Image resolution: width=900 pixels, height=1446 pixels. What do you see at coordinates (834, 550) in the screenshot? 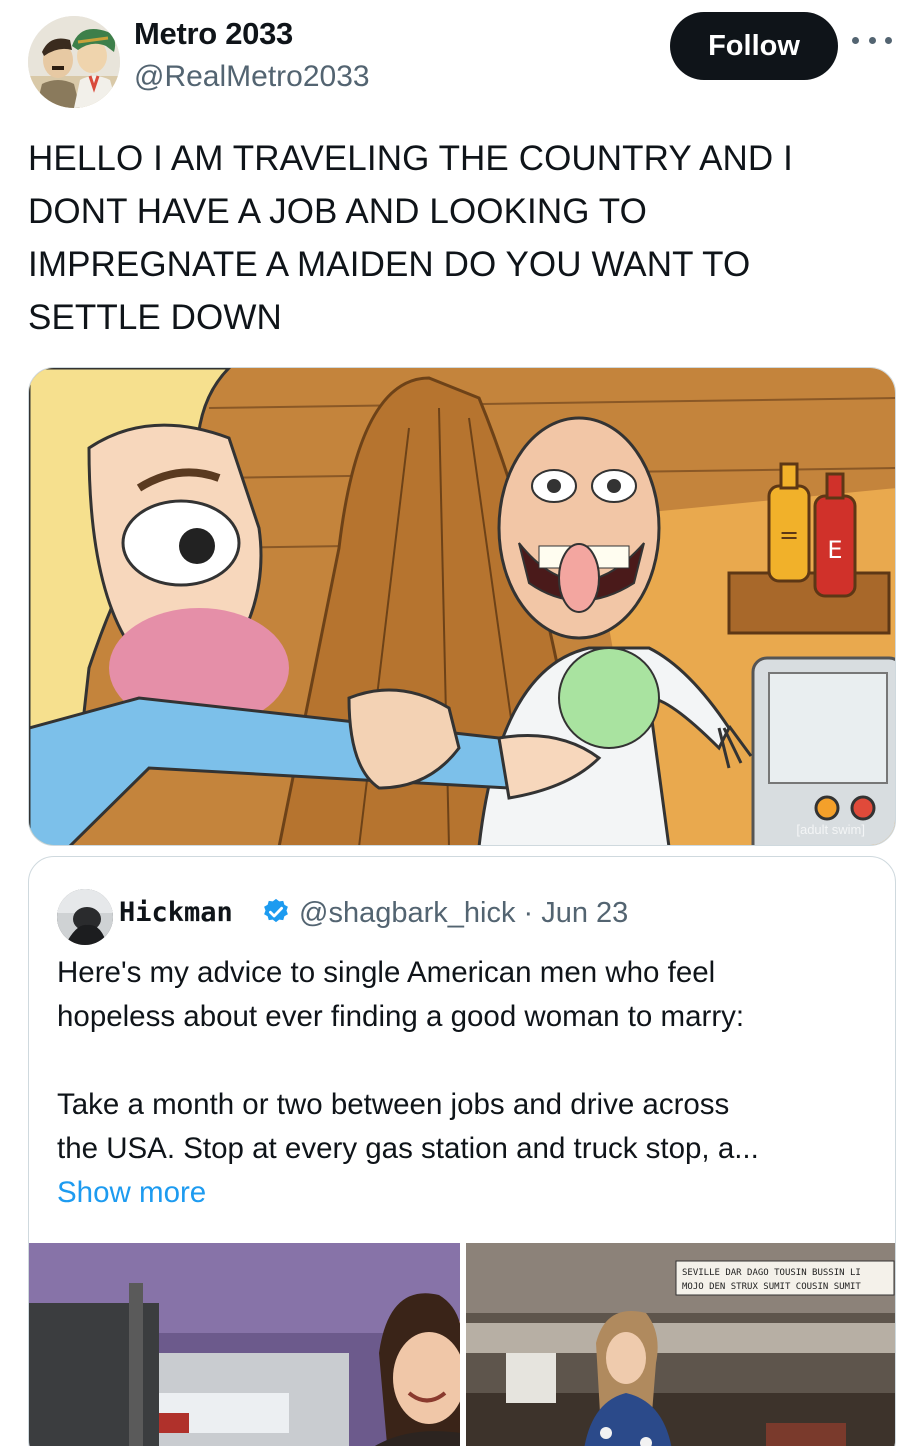
I see `ketchup-label: E` at bounding box center [834, 550].